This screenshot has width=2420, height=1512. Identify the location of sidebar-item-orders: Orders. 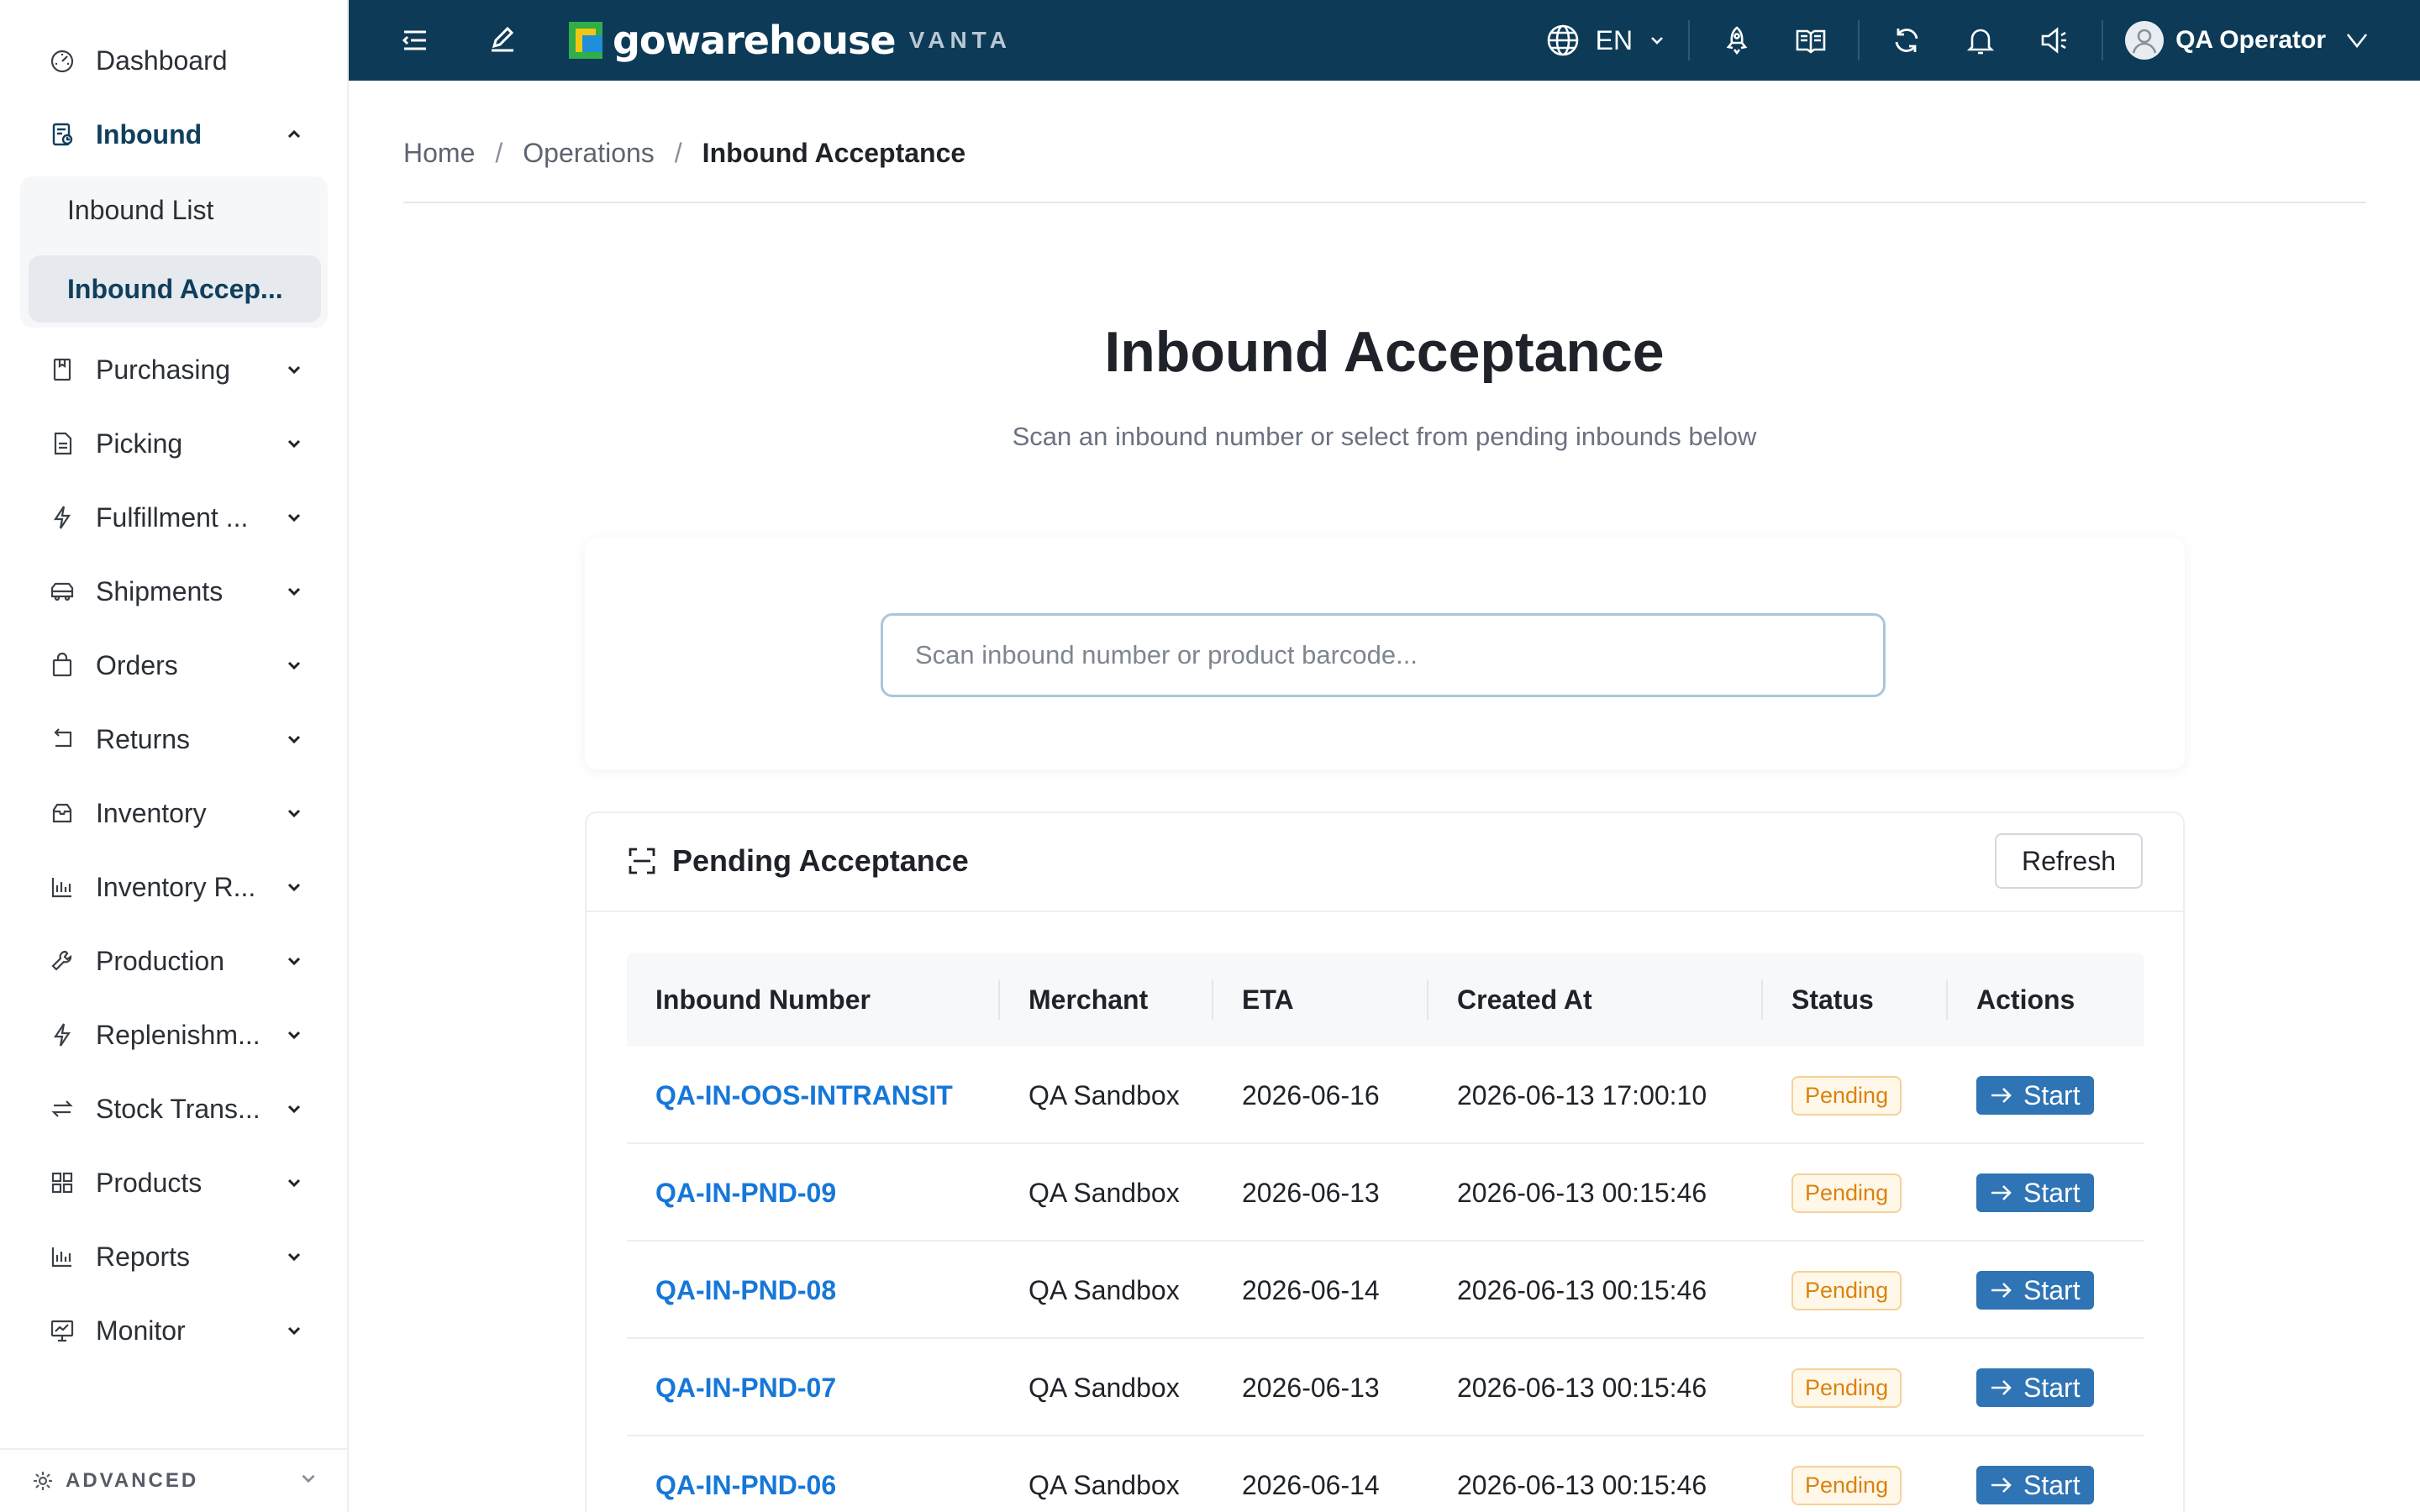
(172, 665).